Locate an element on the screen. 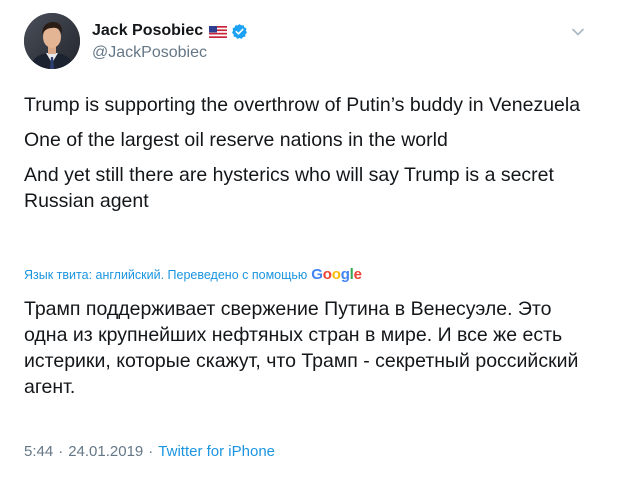 The height and width of the screenshot is (482, 620). tweet-time: 5:44 is located at coordinates (38, 451).